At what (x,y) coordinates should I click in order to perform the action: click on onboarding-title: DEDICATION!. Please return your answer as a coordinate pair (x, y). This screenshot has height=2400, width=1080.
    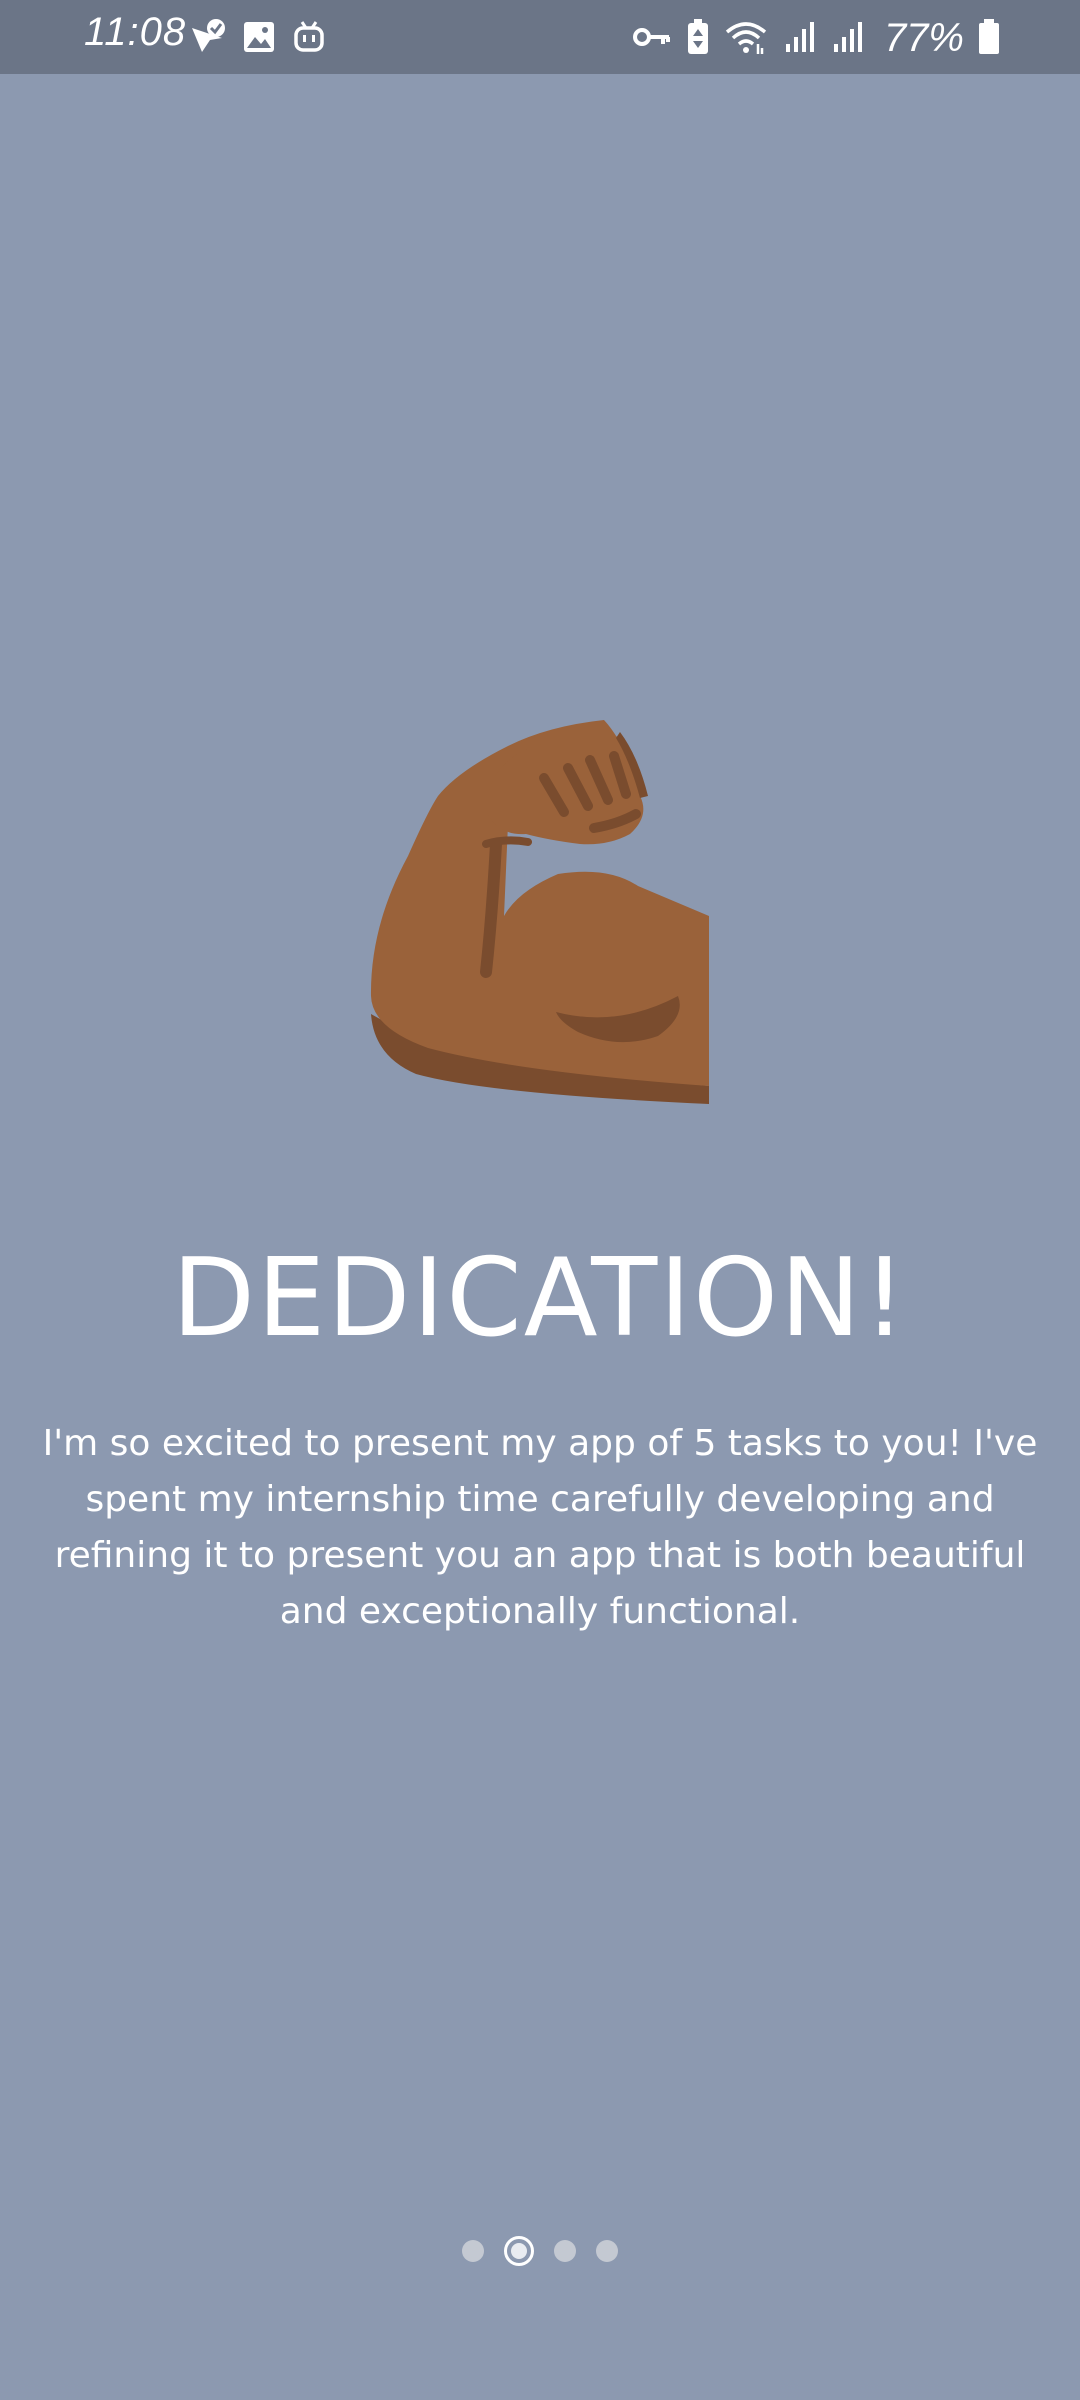
    Looking at the image, I should click on (540, 1298).